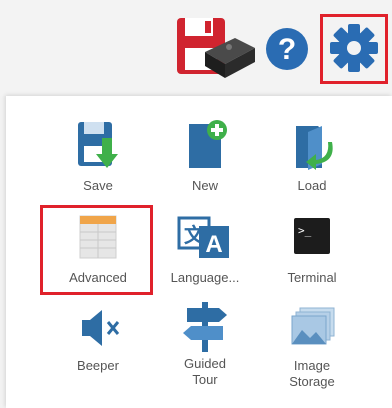 This screenshot has height=408, width=392. What do you see at coordinates (205, 371) in the screenshot?
I see `menu-item-label: Guided Tour` at bounding box center [205, 371].